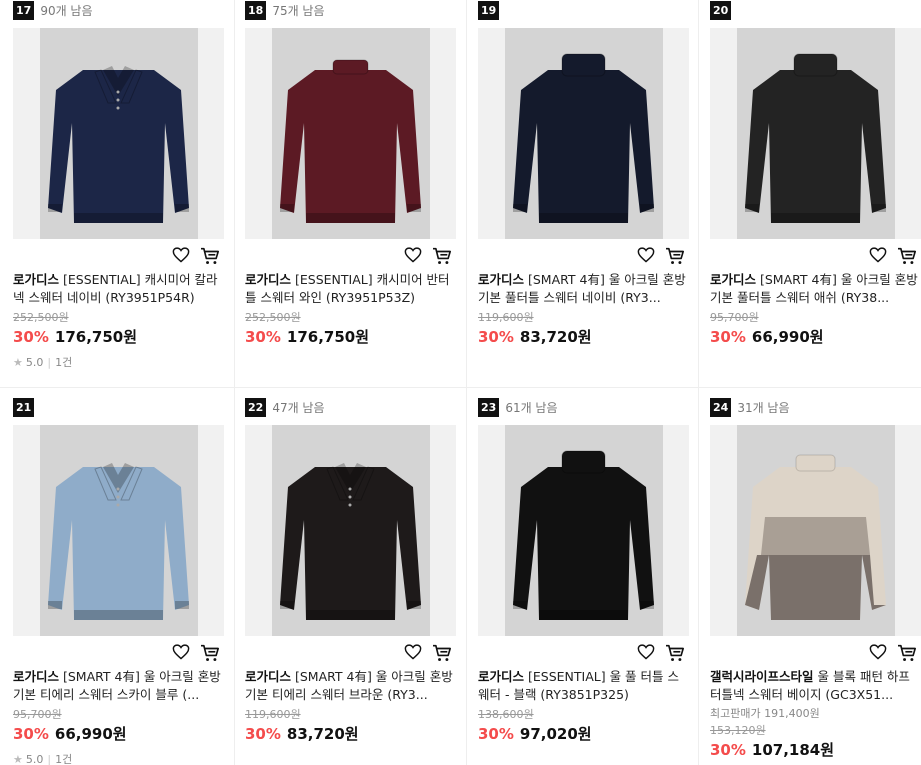 This screenshot has height=765, width=921. I want to click on original-price: 138,600원, so click(506, 714).